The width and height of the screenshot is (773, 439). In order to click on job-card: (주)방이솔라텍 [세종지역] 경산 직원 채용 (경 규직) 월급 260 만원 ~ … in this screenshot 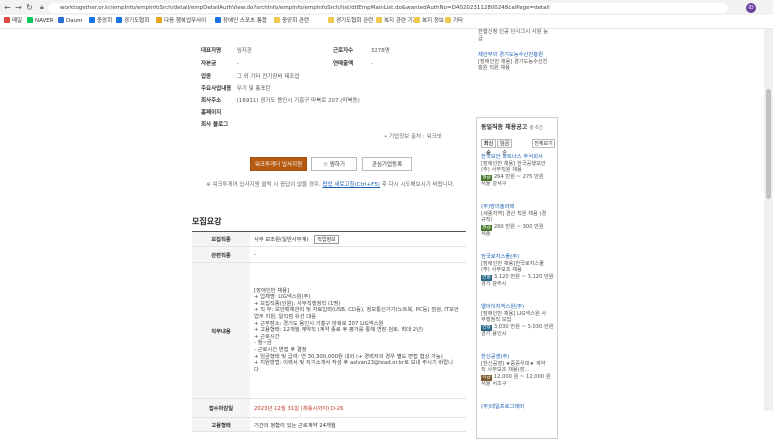, I will do `click(518, 221)`.